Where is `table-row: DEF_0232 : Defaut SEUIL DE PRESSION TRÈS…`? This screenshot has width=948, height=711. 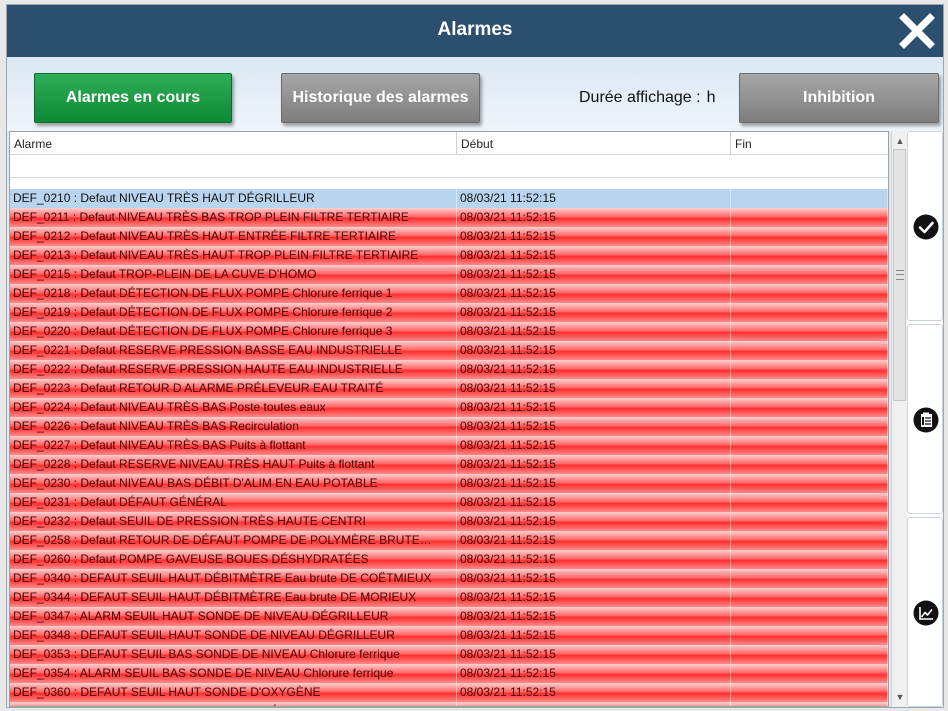
table-row: DEF_0232 : Defaut SEUIL DE PRESSION TRÈS… is located at coordinates (449, 521).